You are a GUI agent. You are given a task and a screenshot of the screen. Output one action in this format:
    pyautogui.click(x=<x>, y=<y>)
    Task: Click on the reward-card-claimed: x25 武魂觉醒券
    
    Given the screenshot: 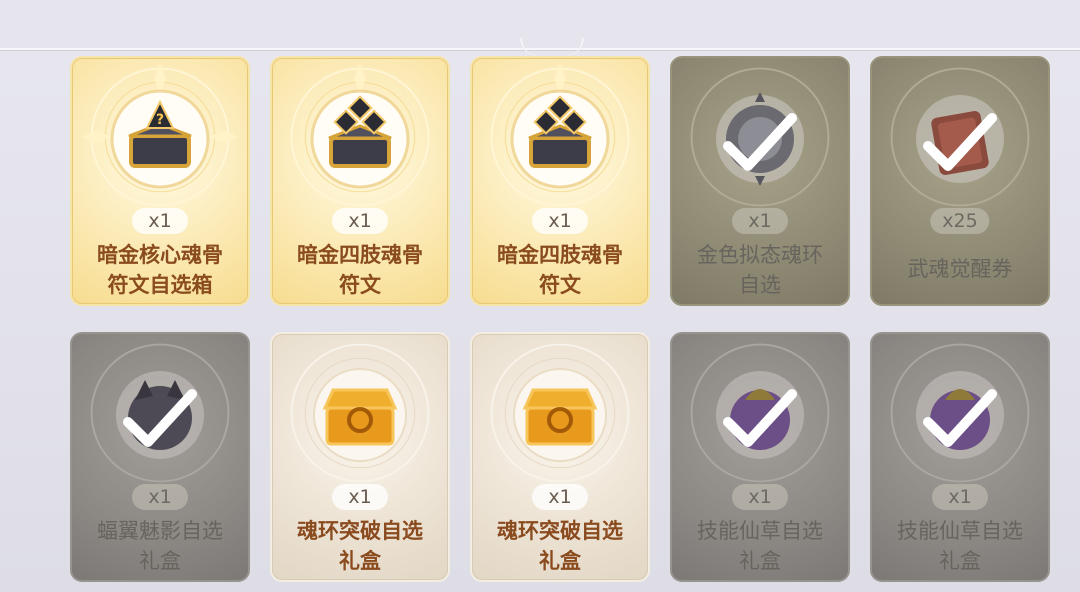 What is the action you would take?
    pyautogui.click(x=960, y=181)
    